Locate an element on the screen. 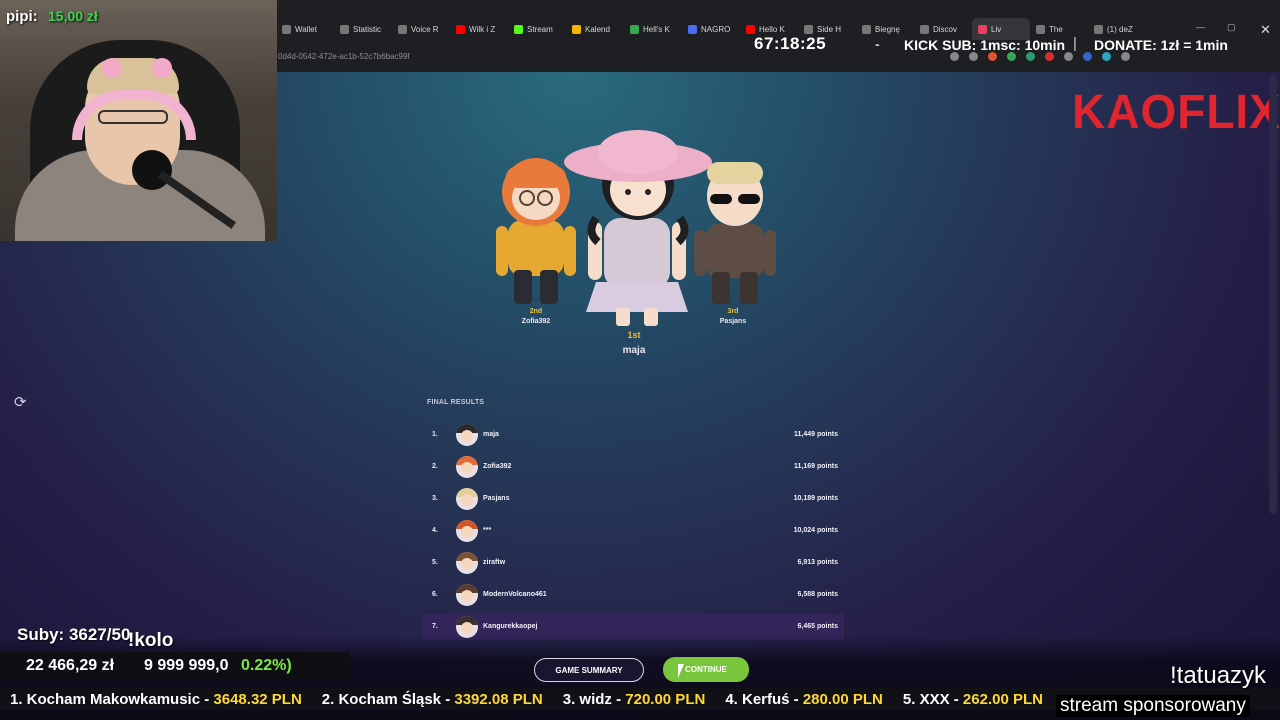 The height and width of the screenshot is (720, 1280). results-row: 5. ziraftw 6,913 points is located at coordinates (633, 563).